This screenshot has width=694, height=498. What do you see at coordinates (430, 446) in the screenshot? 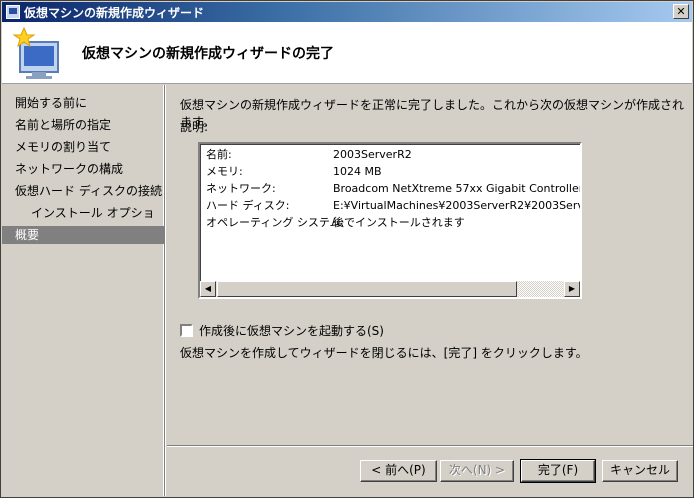
I see `button-separator` at bounding box center [430, 446].